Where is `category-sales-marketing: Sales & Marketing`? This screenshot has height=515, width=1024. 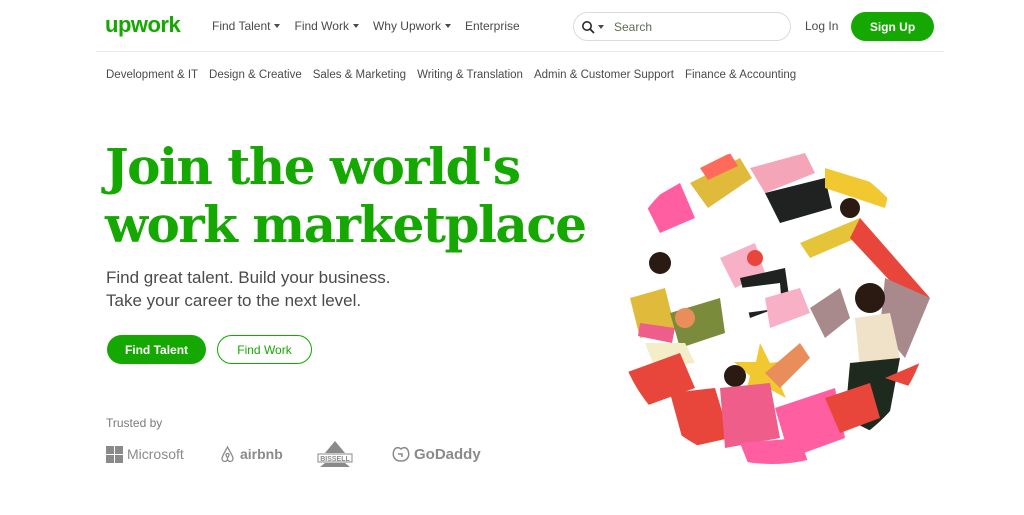 category-sales-marketing: Sales & Marketing is located at coordinates (359, 75).